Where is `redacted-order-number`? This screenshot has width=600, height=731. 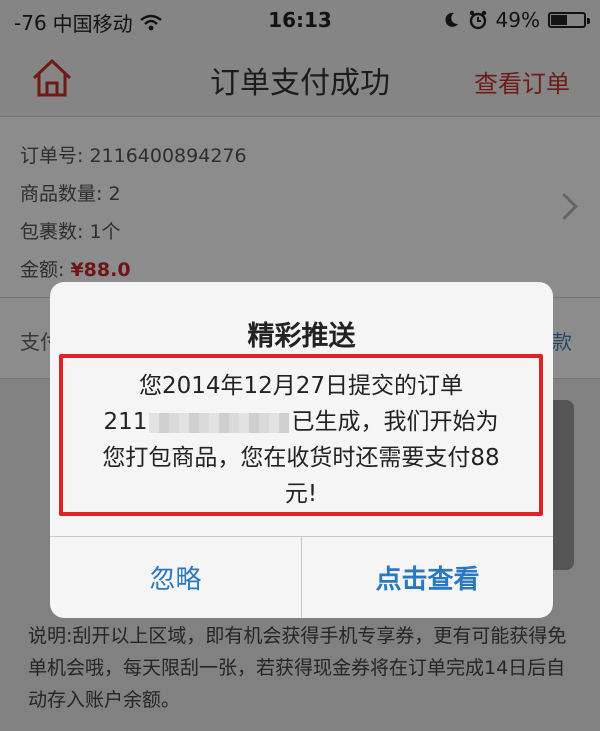 redacted-order-number is located at coordinates (219, 422).